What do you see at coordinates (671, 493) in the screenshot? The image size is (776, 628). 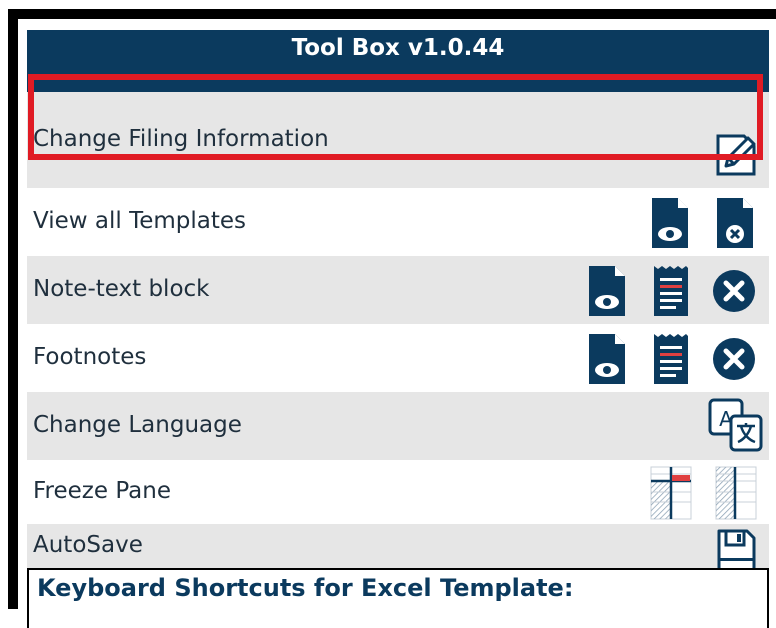 I see `freeze-pane-icon` at bounding box center [671, 493].